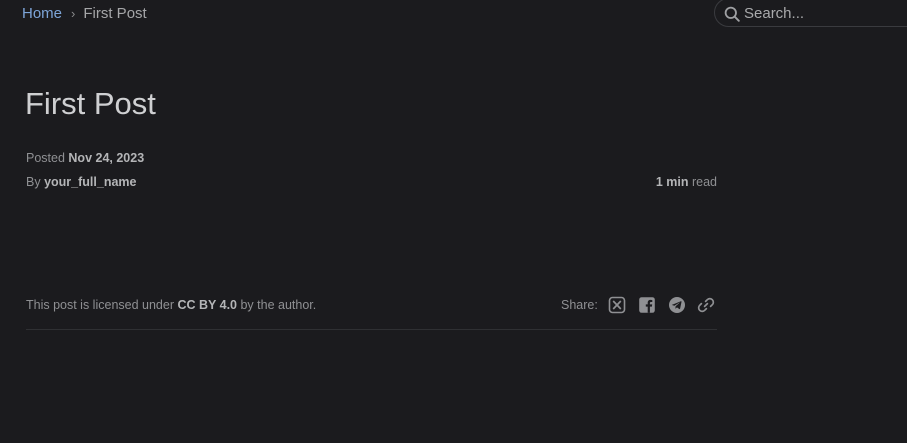 The width and height of the screenshot is (907, 443). I want to click on by-label: By, so click(33, 182).